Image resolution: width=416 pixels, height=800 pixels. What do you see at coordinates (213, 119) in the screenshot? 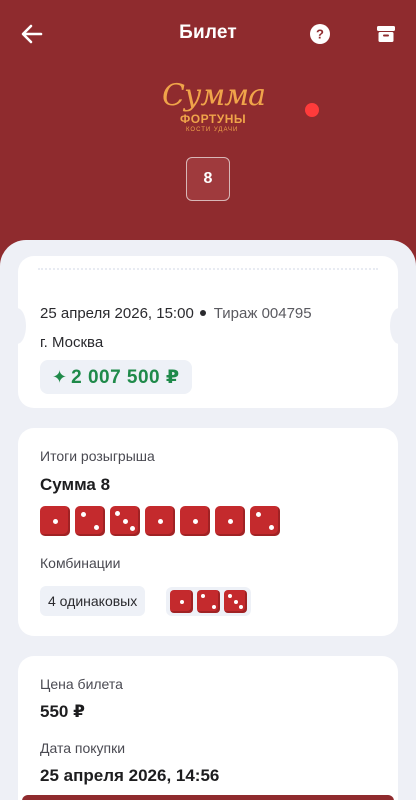
I see `logo-sub-text: ФОРТУНЫ` at bounding box center [213, 119].